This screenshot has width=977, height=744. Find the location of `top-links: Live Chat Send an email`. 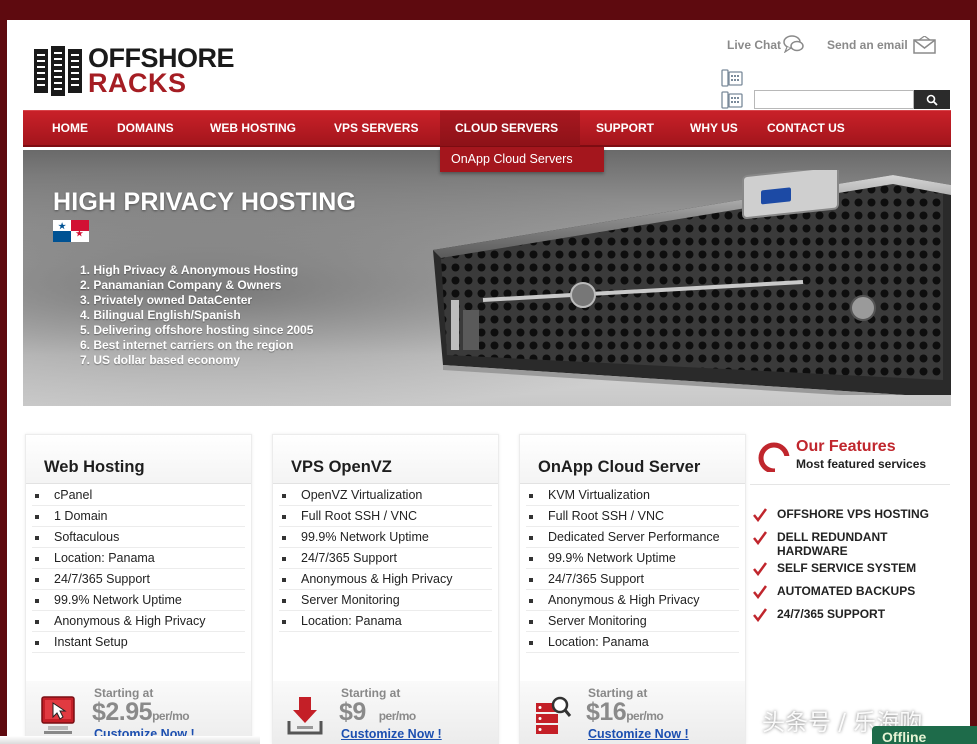

top-links: Live Chat Send an email is located at coordinates (837, 46).